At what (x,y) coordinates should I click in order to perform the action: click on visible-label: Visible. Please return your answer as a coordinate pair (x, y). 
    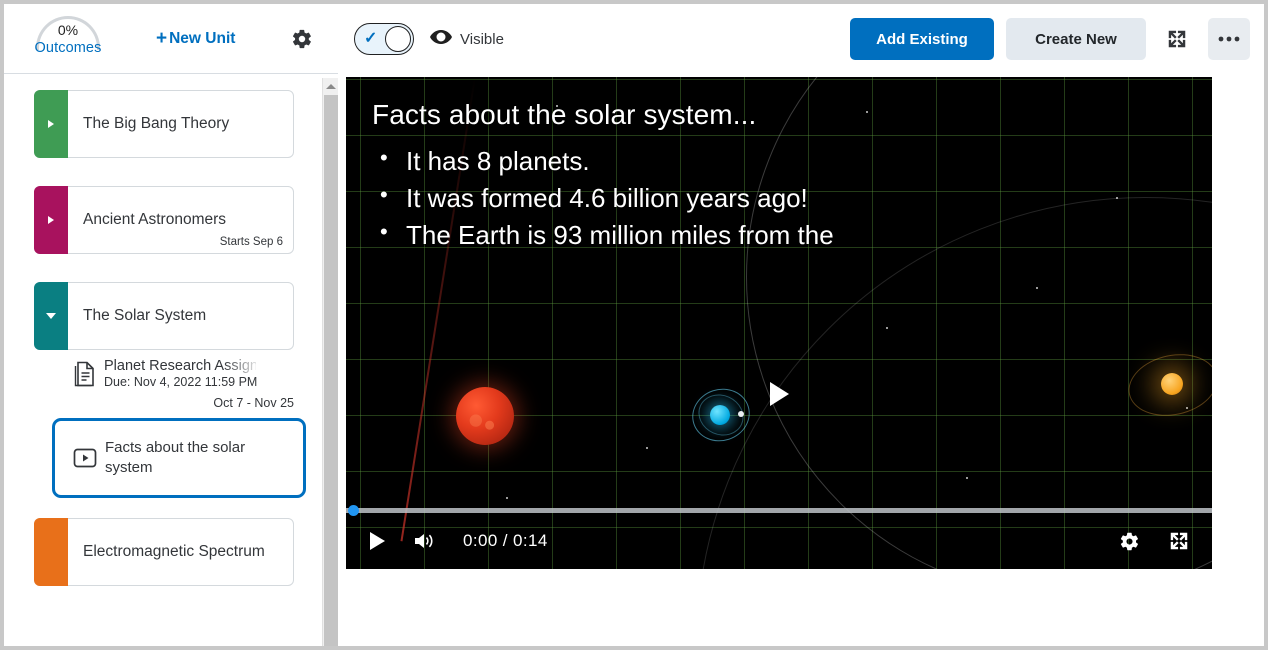
    Looking at the image, I should click on (482, 39).